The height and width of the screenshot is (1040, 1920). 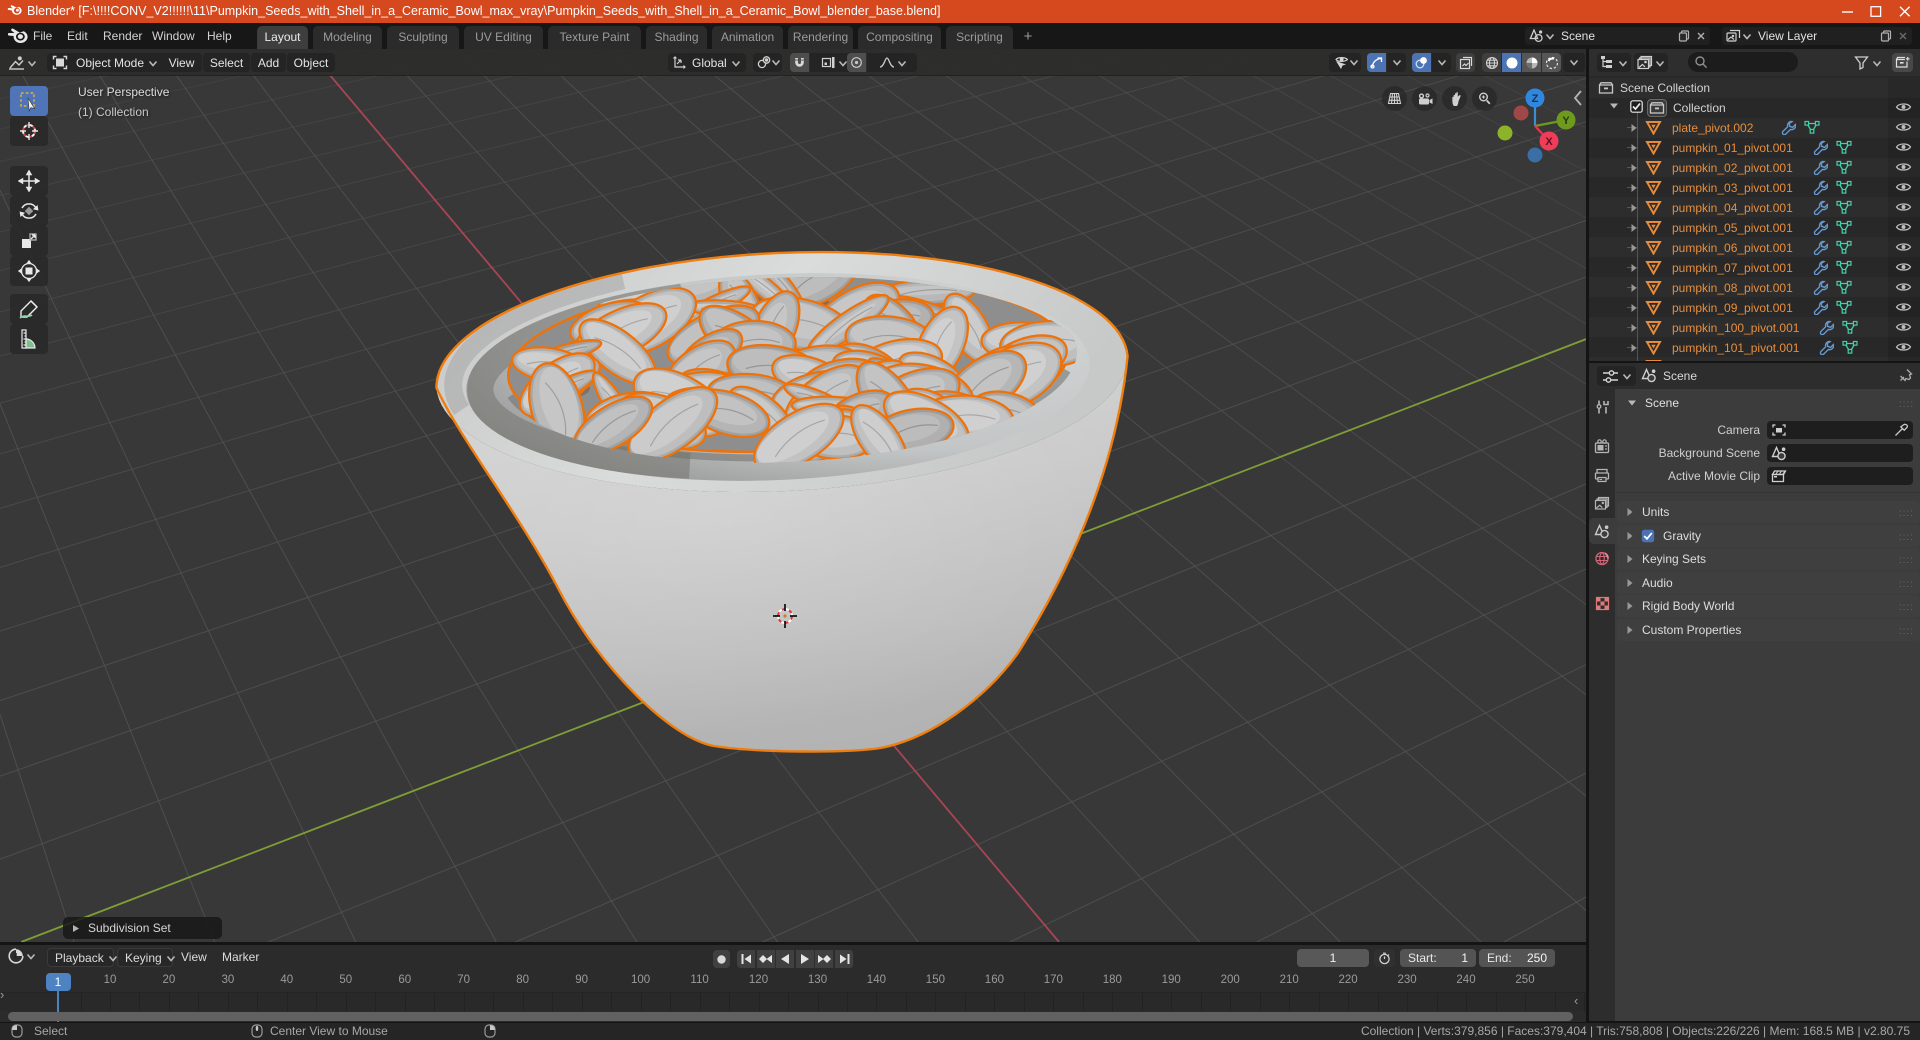 What do you see at coordinates (1549, 142) in the screenshot?
I see `svg-text: X` at bounding box center [1549, 142].